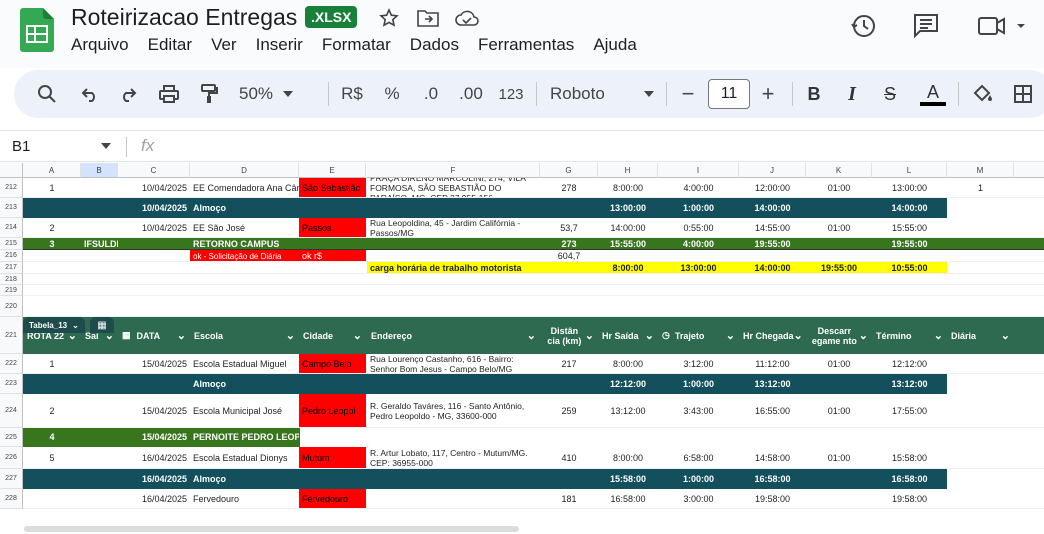 The width and height of the screenshot is (1044, 534). I want to click on cell-d-227: Almoço, so click(244, 479).